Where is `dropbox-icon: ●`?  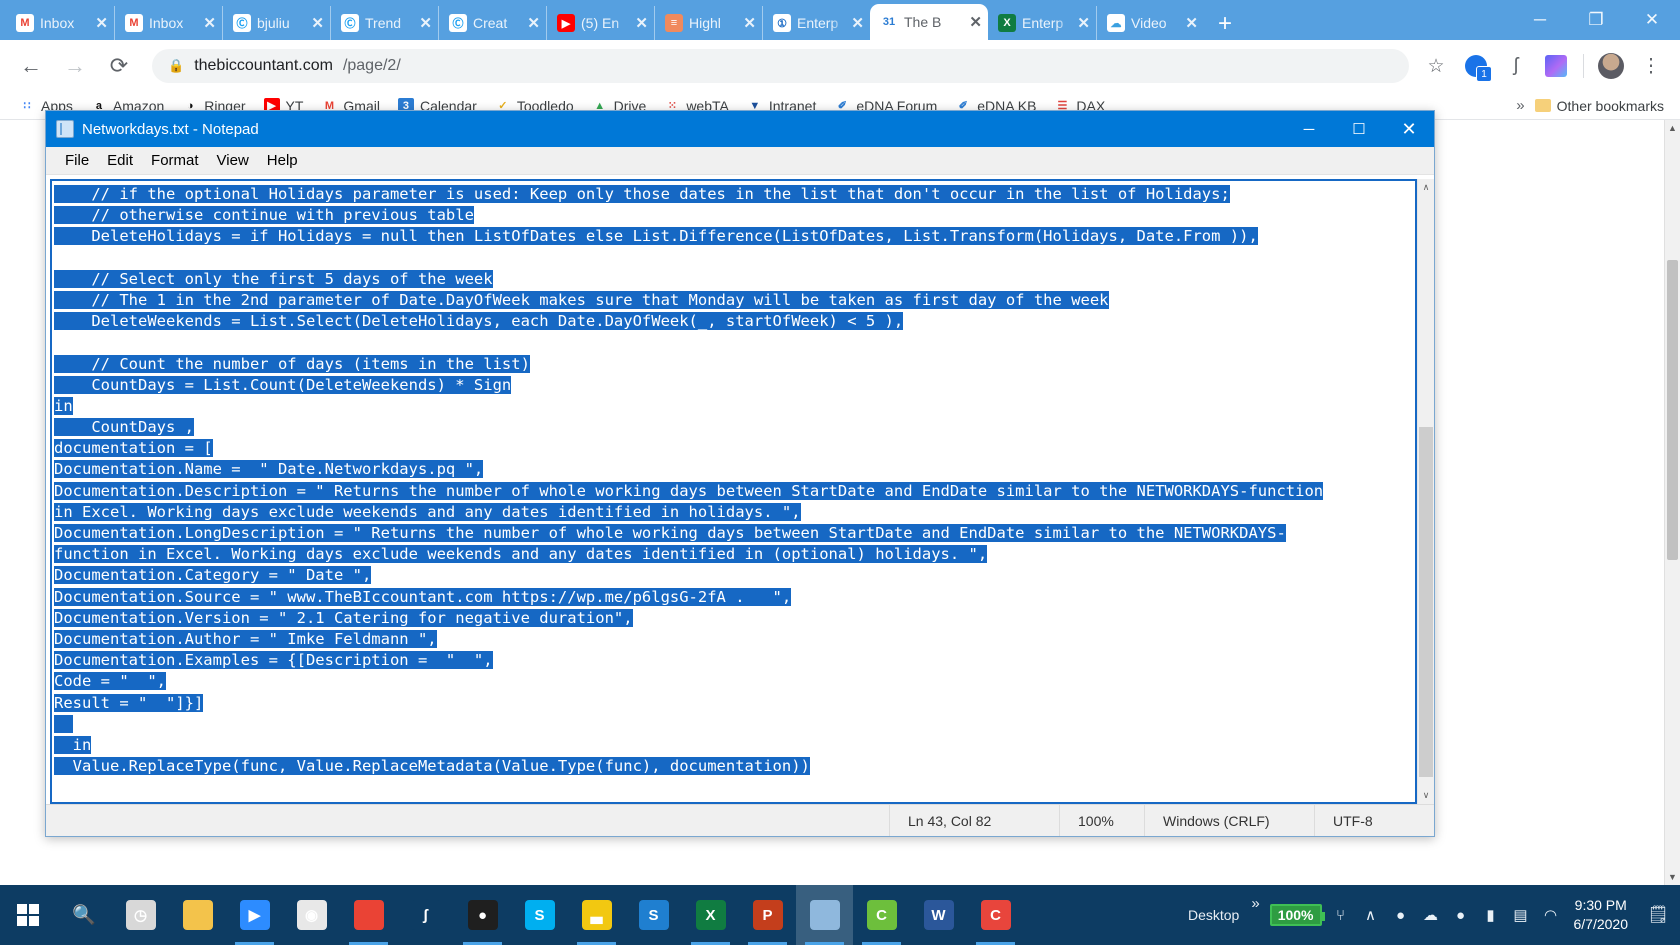 dropbox-icon: ● is located at coordinates (1401, 915).